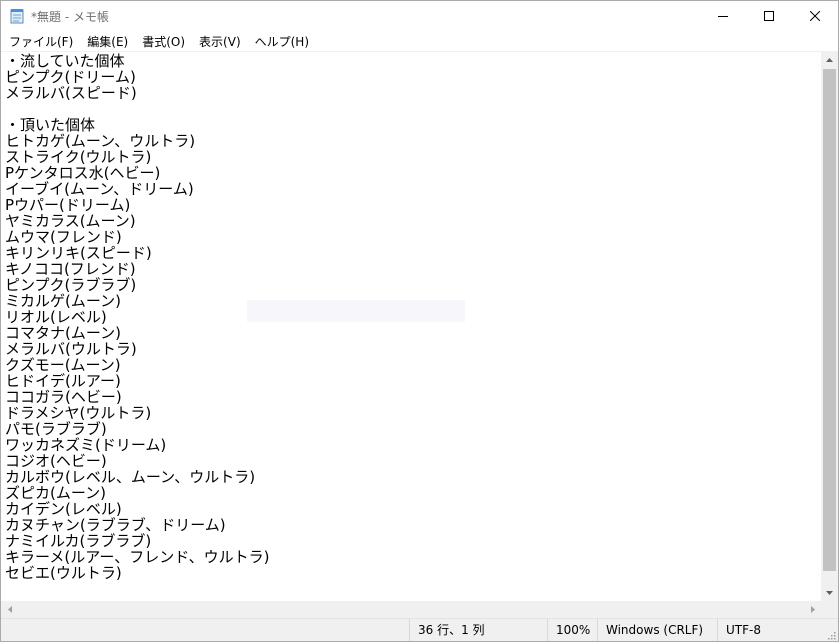  What do you see at coordinates (771, 630) in the screenshot?
I see `status-encoding: UTF-8` at bounding box center [771, 630].